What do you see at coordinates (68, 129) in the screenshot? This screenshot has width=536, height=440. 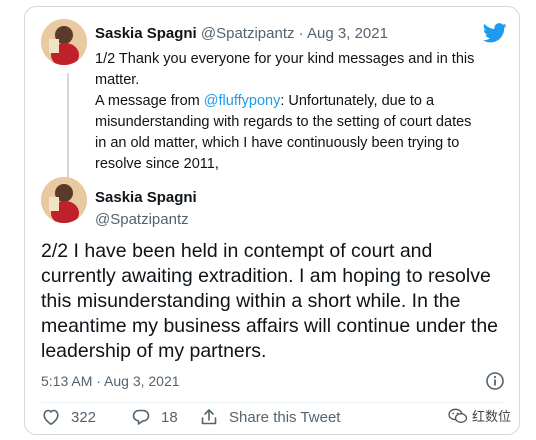 I see `thread-line` at bounding box center [68, 129].